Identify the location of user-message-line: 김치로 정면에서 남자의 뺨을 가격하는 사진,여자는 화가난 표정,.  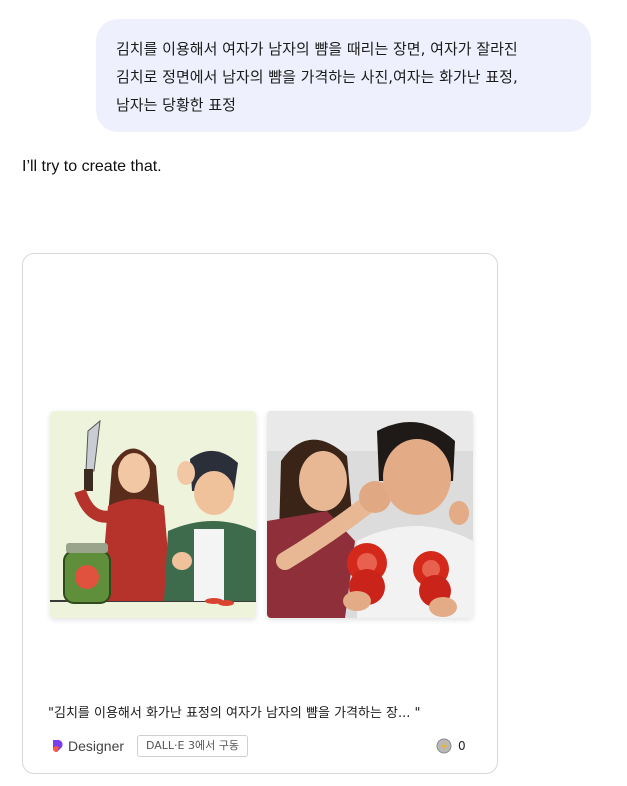
(317, 77).